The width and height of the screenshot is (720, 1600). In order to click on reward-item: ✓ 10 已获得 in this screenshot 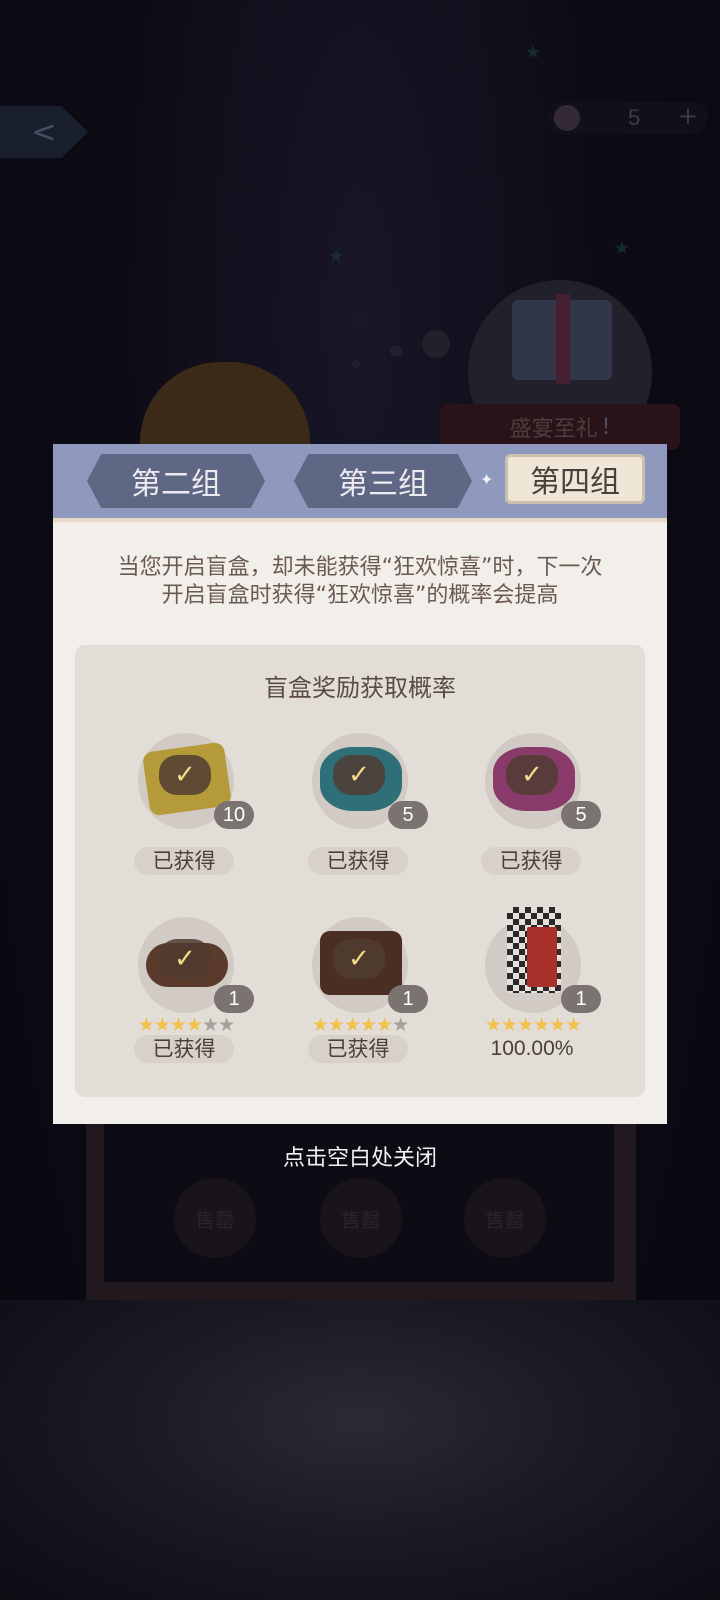, I will do `click(185, 808)`.